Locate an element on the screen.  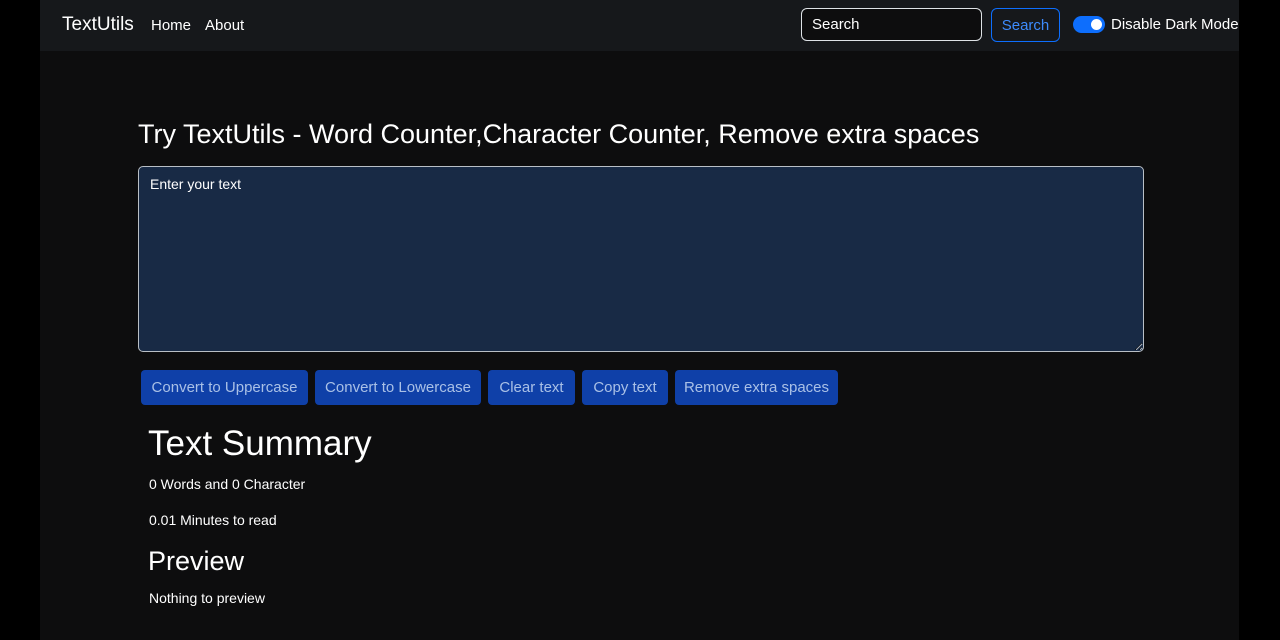
remove-extra-spaces-button: Remove extra spaces is located at coordinates (756, 387).